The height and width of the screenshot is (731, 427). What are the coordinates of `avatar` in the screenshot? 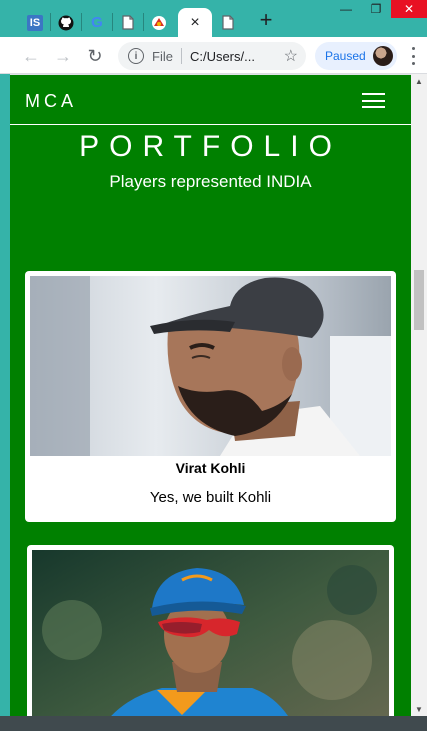 It's located at (383, 56).